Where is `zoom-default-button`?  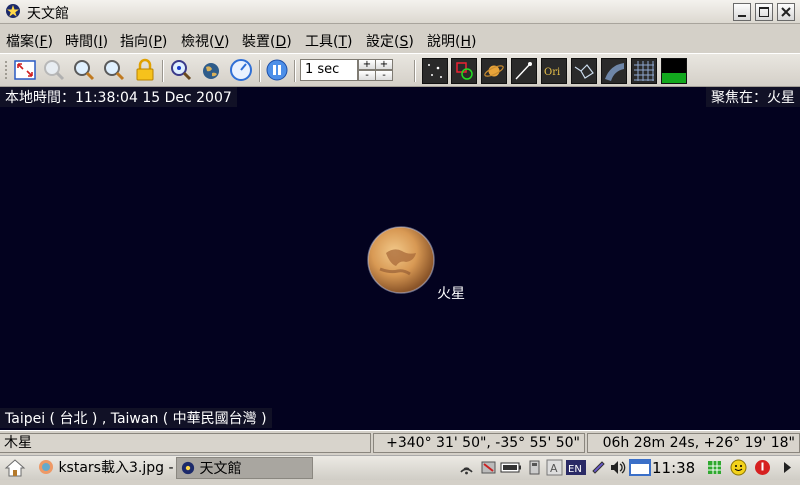 zoom-default-button is located at coordinates (54, 70).